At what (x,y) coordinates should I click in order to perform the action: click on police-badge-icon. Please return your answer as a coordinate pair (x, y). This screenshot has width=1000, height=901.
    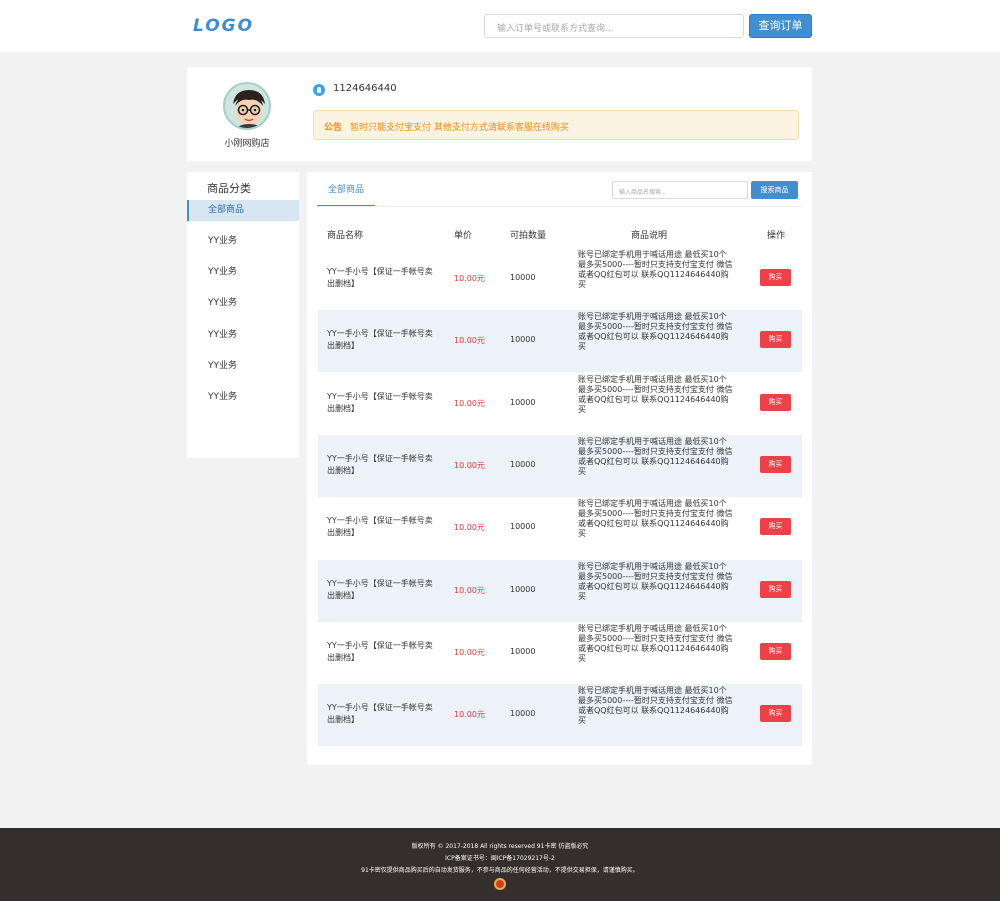
    Looking at the image, I should click on (500, 884).